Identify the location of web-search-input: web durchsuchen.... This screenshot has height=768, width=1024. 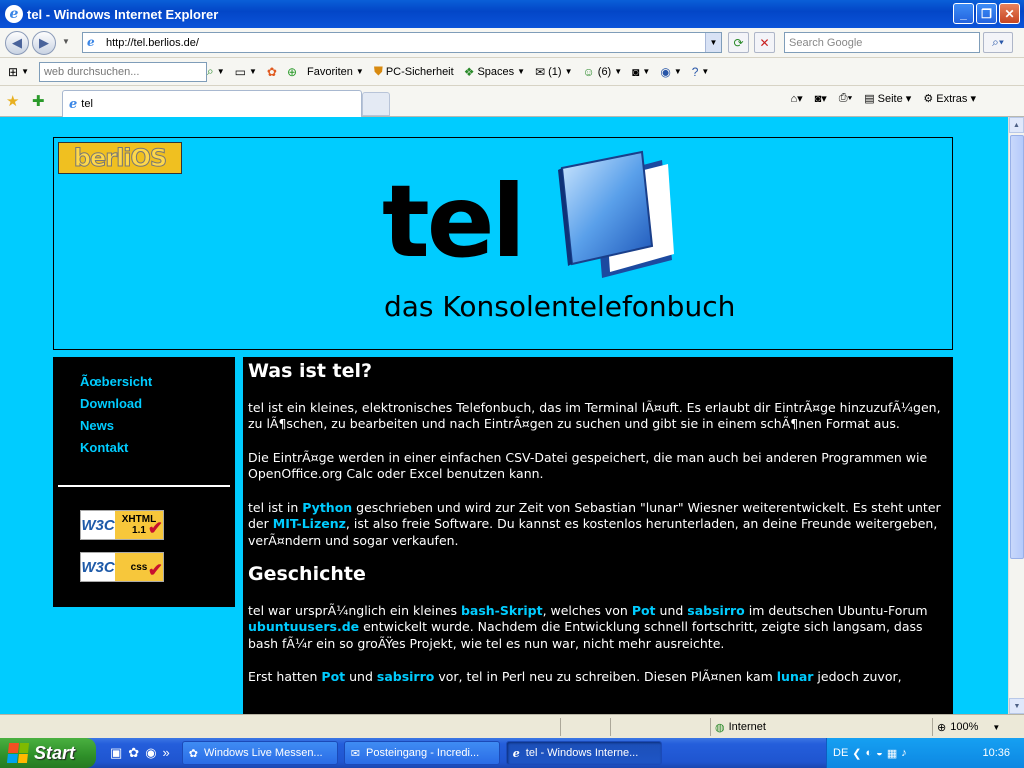
(122, 71).